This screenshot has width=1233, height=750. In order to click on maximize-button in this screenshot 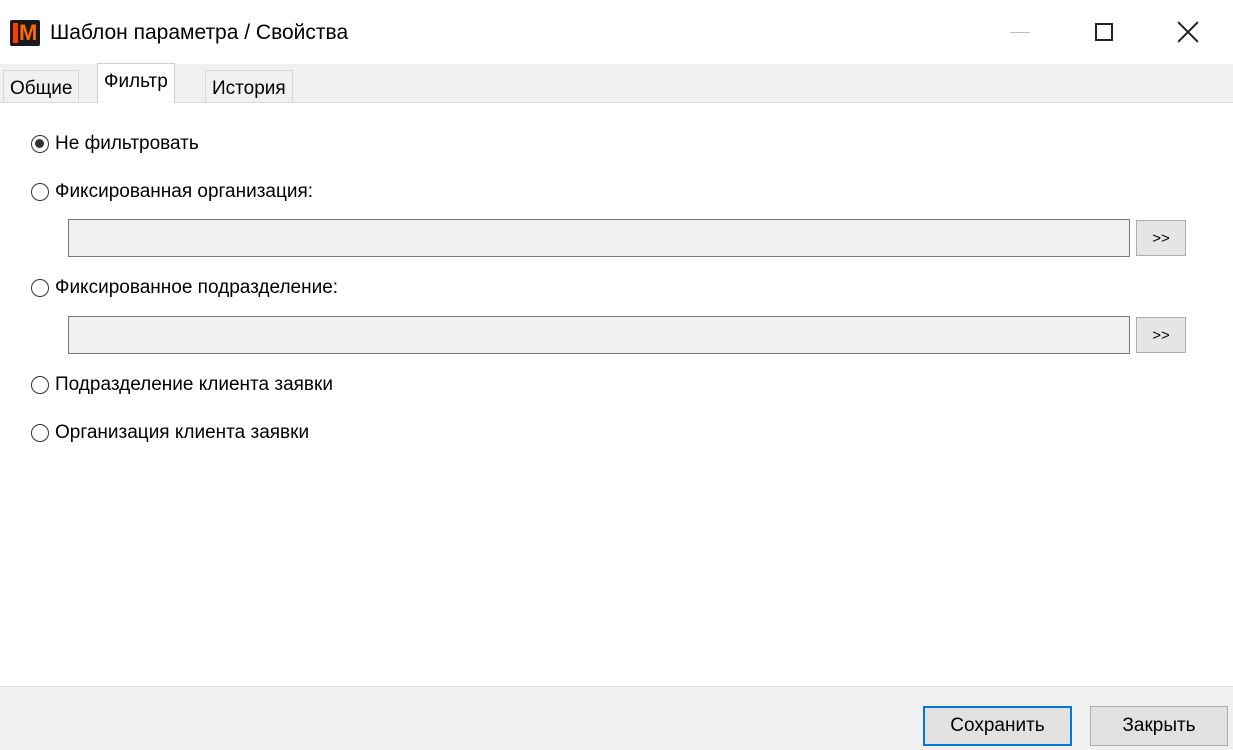, I will do `click(1104, 32)`.